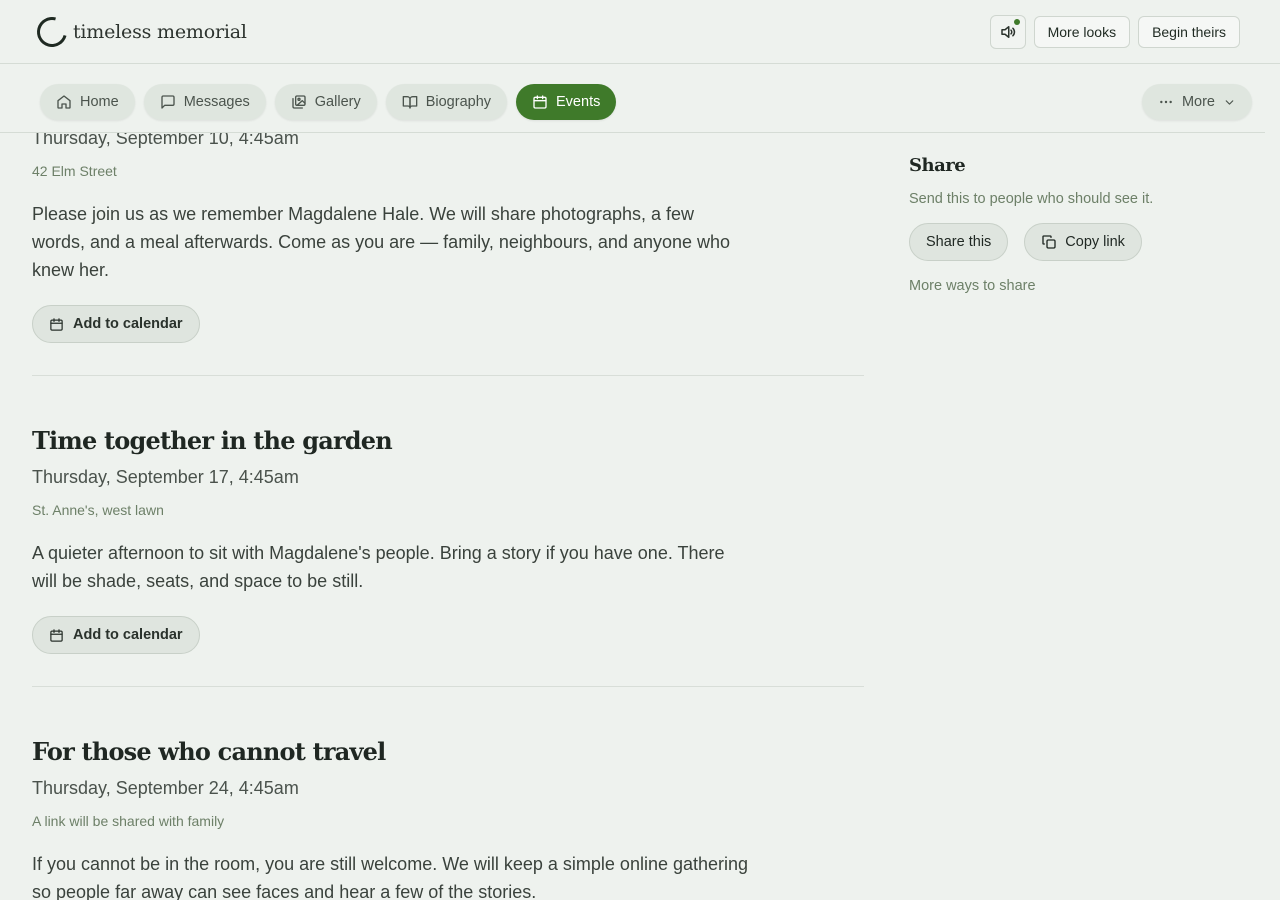 The image size is (1280, 900). What do you see at coordinates (128, 821) in the screenshot?
I see `event-location: A link will be shared with family` at bounding box center [128, 821].